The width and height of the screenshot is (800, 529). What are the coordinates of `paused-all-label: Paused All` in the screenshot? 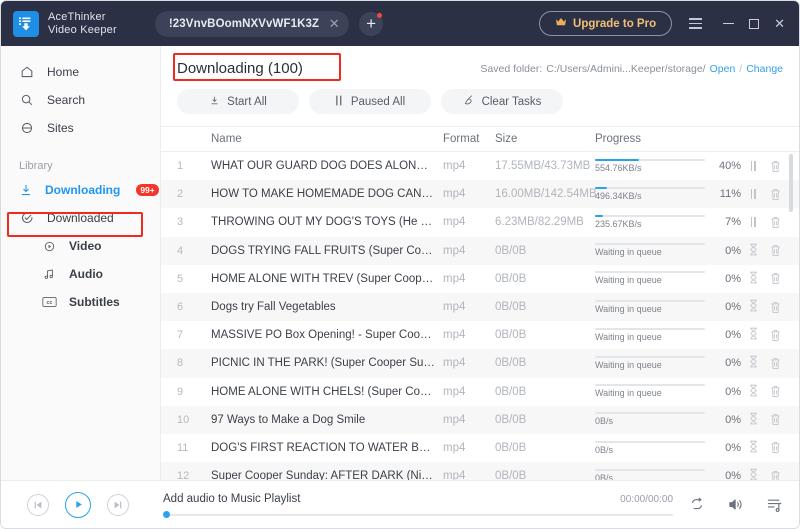 It's located at (378, 101).